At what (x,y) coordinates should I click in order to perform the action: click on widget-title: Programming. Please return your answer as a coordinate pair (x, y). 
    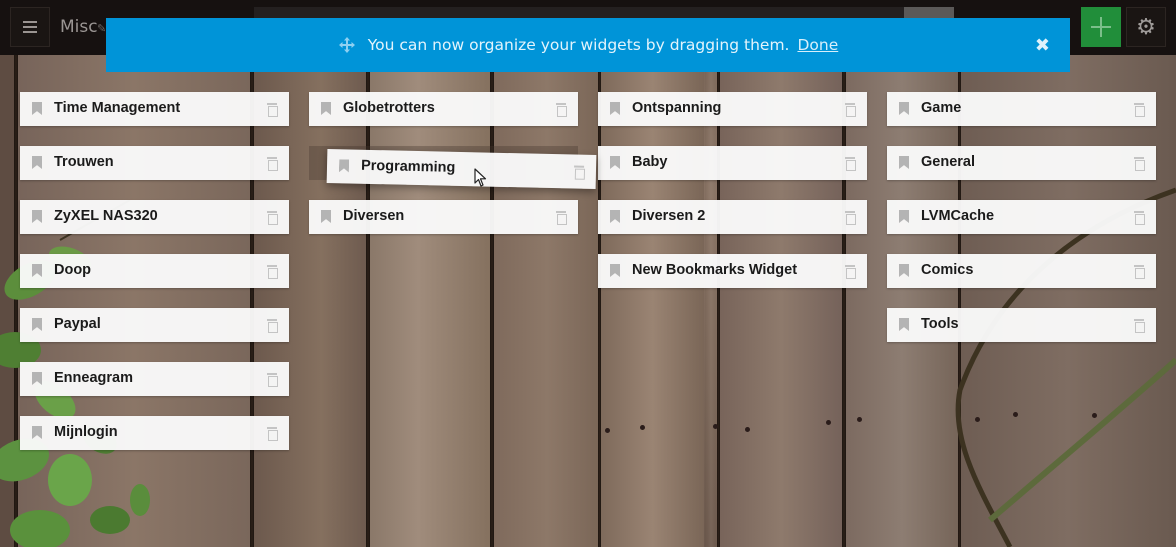
    Looking at the image, I should click on (408, 166).